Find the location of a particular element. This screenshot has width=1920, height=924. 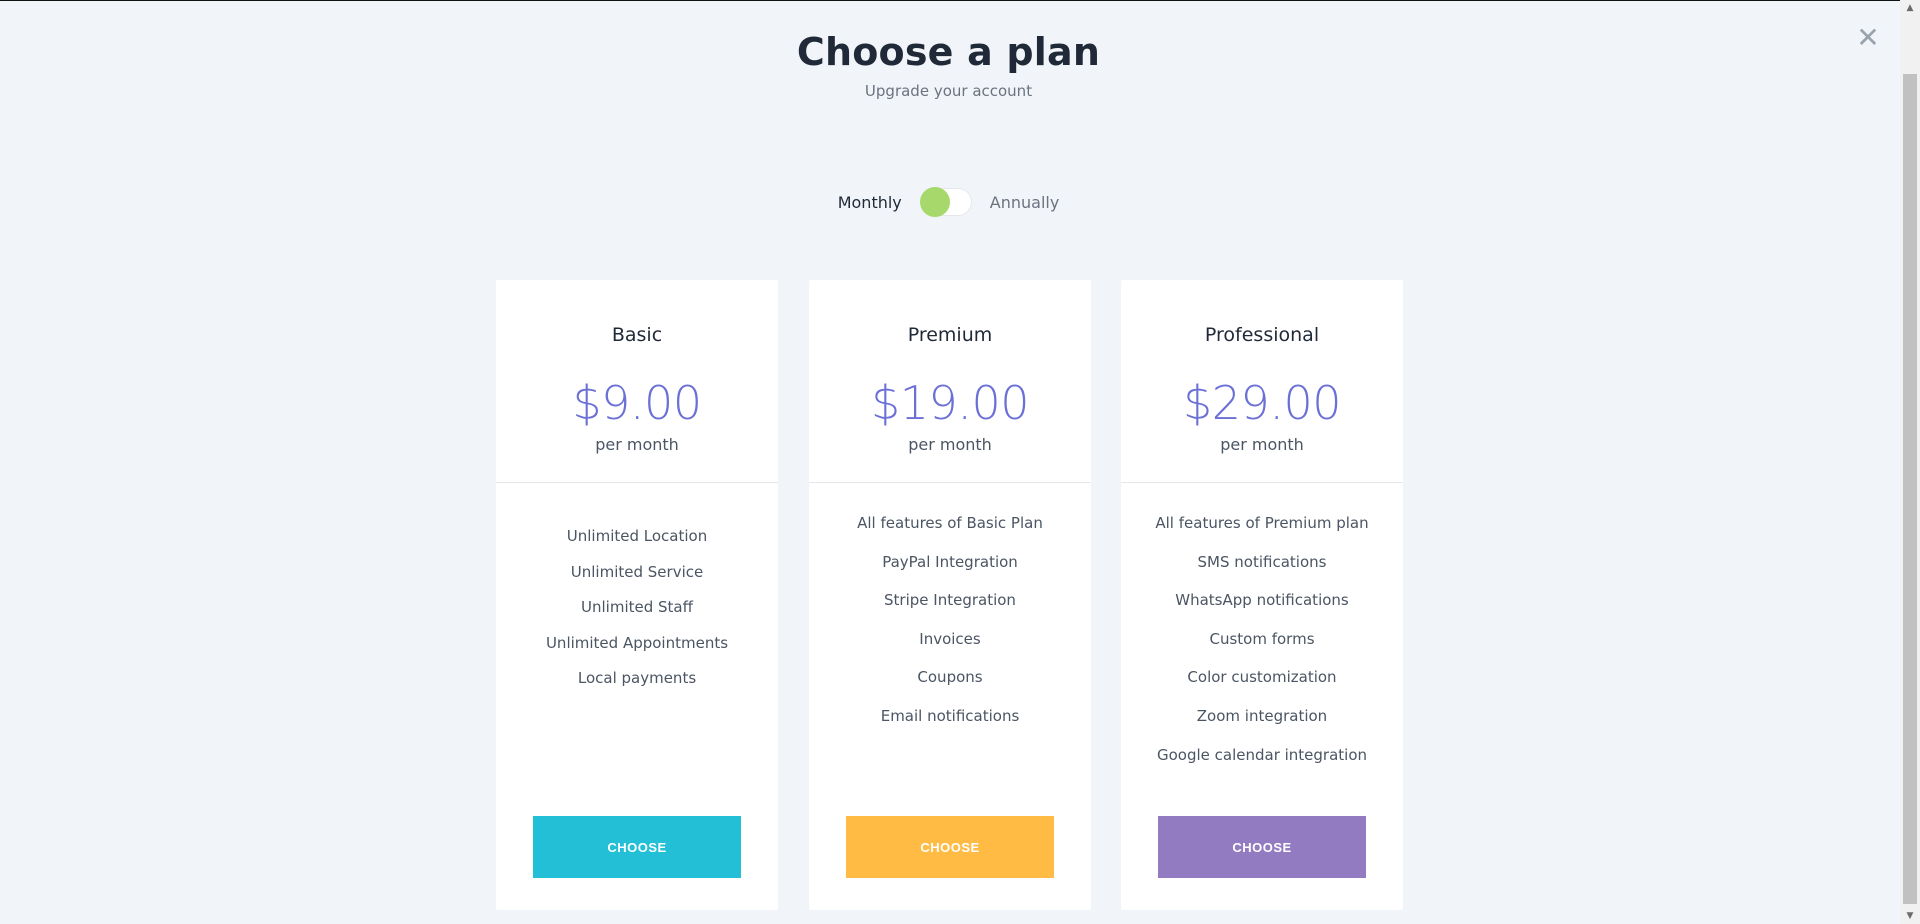

choose-basic-button: CHOOSE is located at coordinates (637, 847).